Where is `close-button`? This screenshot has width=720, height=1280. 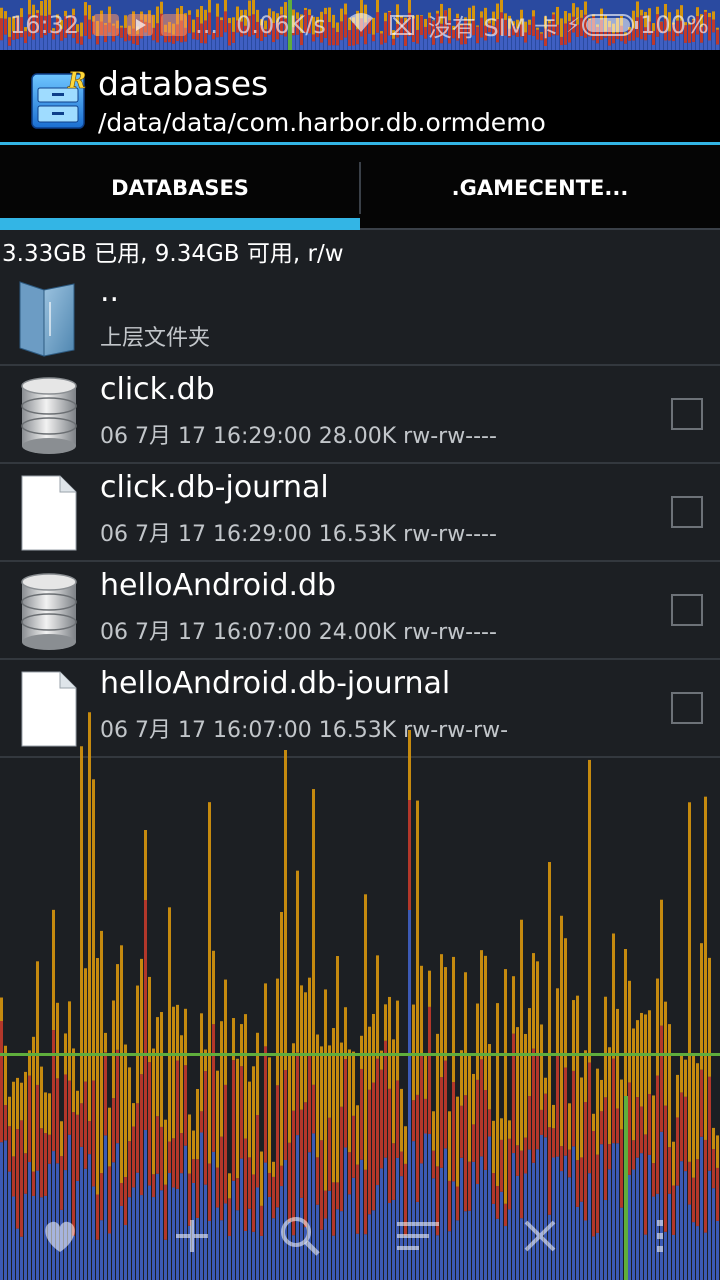
close-button is located at coordinates (540, 1236).